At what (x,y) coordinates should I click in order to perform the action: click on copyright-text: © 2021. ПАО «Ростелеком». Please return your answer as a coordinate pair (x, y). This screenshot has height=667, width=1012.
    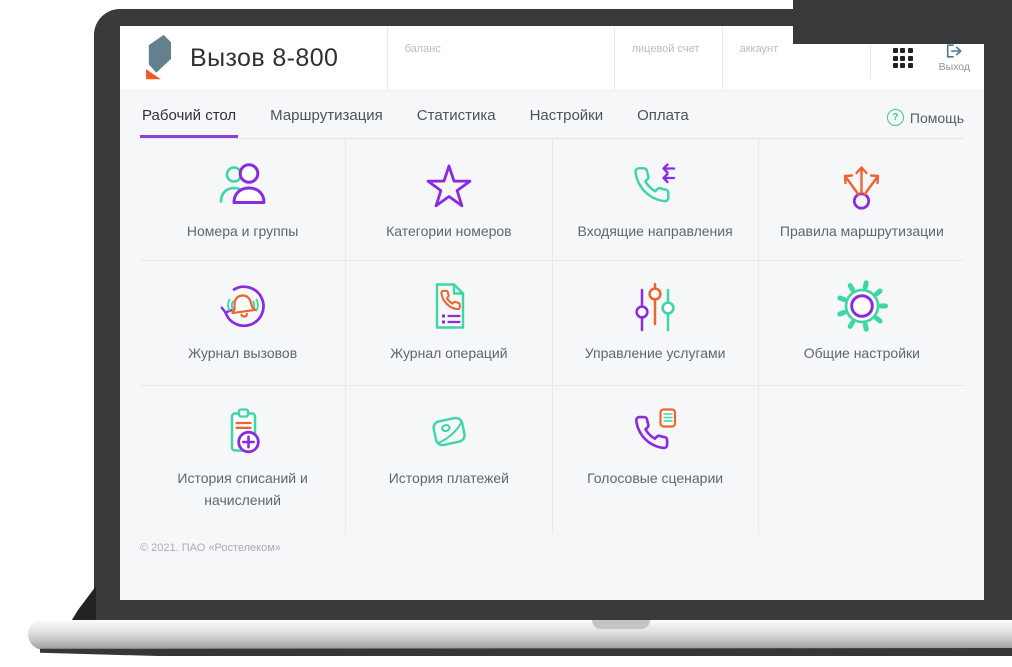
    Looking at the image, I should click on (210, 548).